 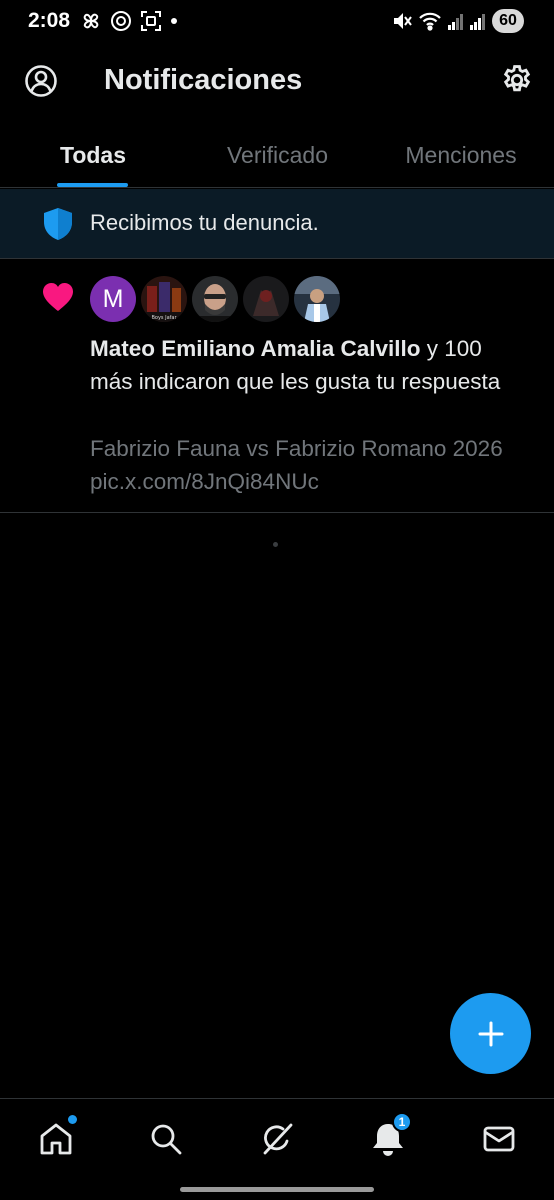 I want to click on avatar-stack: M Boys Jafar, so click(x=215, y=300).